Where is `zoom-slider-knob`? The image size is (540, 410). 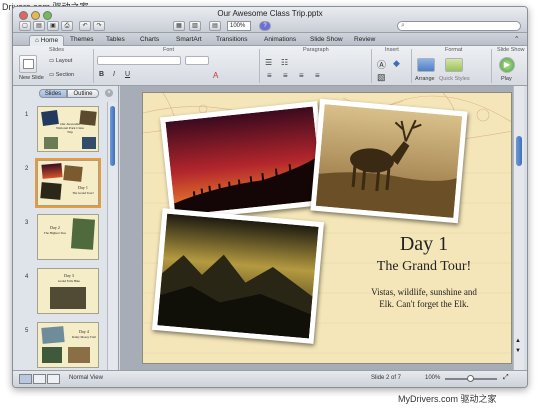
zoom-slider-knob is located at coordinates (470, 378).